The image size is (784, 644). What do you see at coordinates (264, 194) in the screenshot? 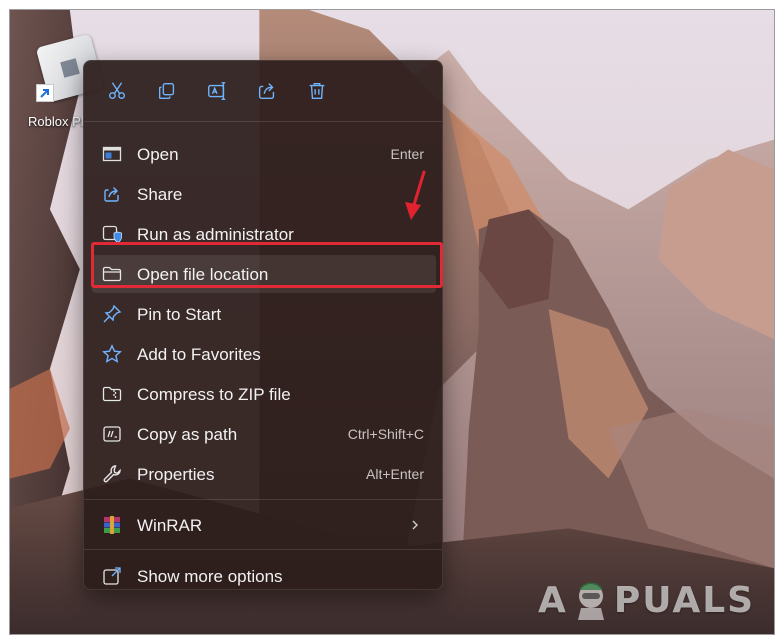
I see `menu-item-share: Share` at bounding box center [264, 194].